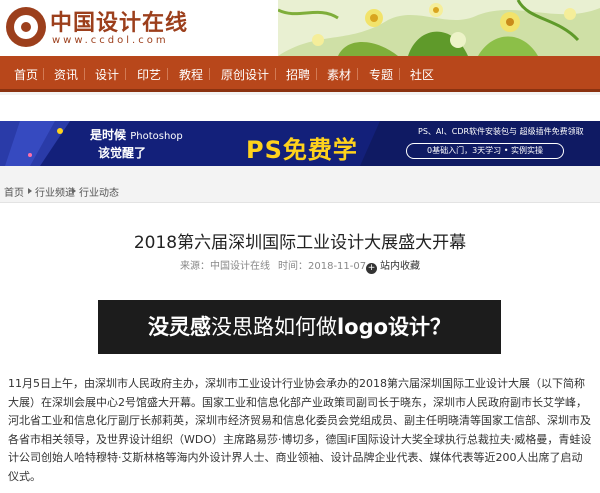  I want to click on promo-bold: 没灵感, so click(179, 327).